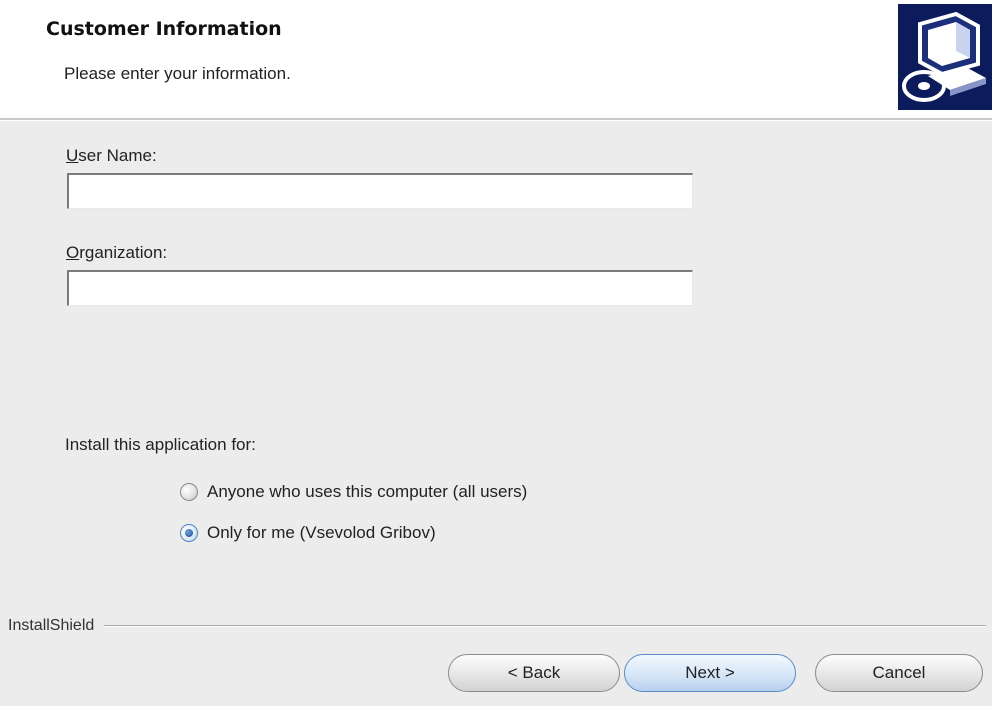  I want to click on installer-computer-icon, so click(945, 57).